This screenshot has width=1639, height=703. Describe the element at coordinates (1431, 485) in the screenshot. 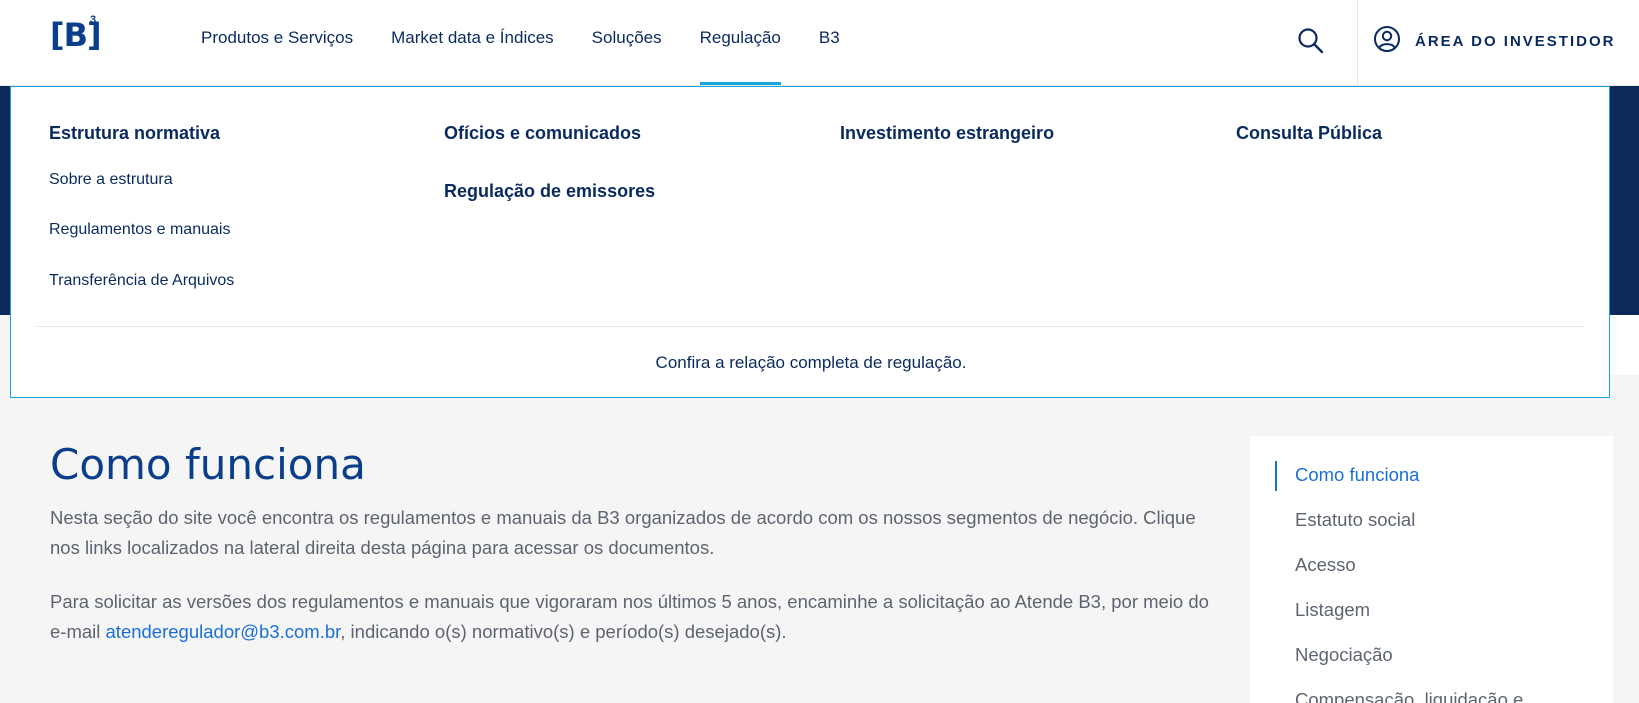

I see `sidebar-item-como-funciona: Como funciona` at that location.